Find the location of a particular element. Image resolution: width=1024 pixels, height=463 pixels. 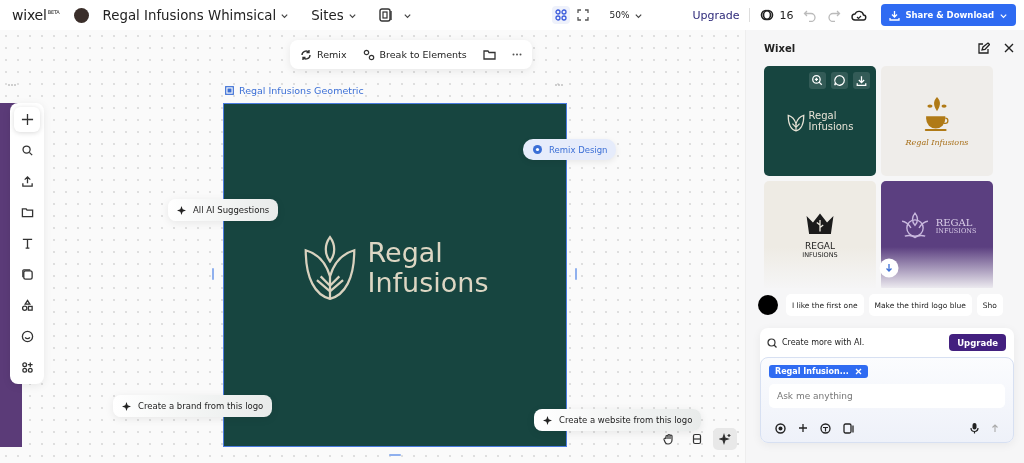

close-icon is located at coordinates (1009, 48).